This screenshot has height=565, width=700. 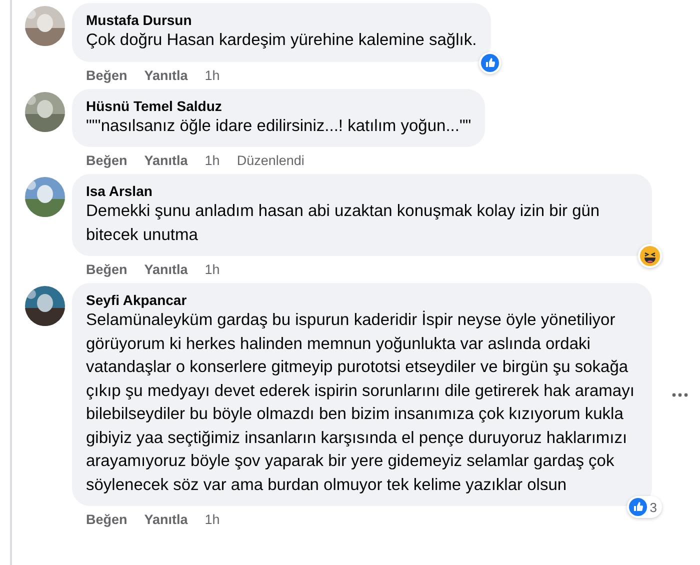 What do you see at coordinates (279, 105) in the screenshot?
I see `author-name: Hüsnü Temel Salduz` at bounding box center [279, 105].